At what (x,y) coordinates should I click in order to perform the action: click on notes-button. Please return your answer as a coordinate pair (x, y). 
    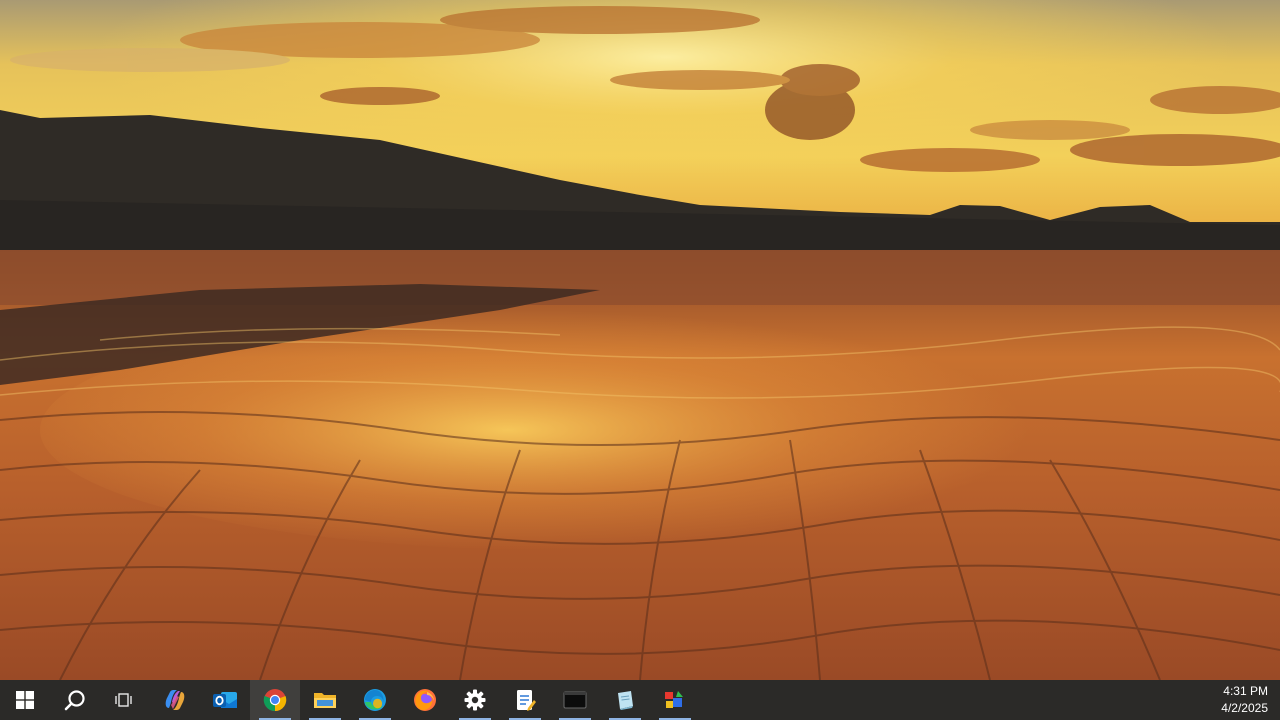
    Looking at the image, I should click on (625, 700).